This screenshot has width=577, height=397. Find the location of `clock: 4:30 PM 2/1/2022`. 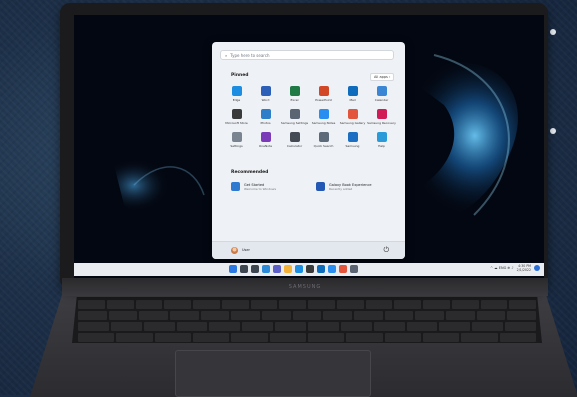

clock: 4:30 PM 2/1/2022 is located at coordinates (524, 268).